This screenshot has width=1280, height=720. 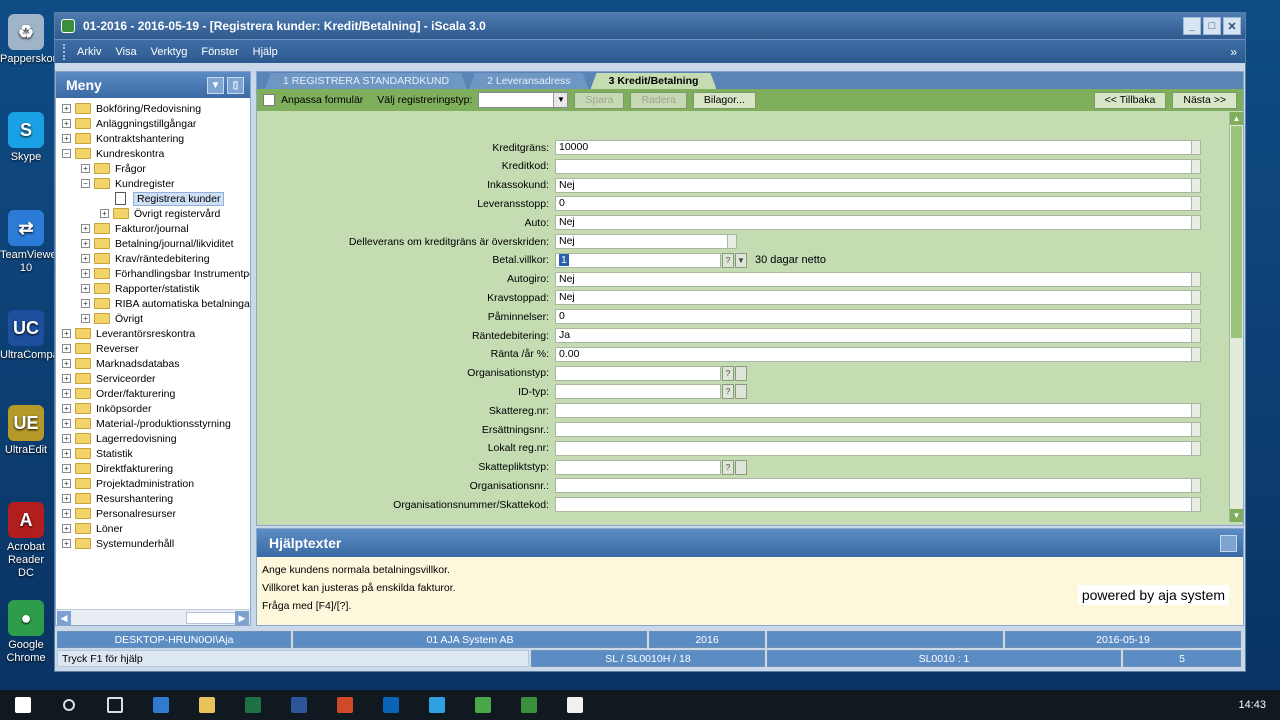 What do you see at coordinates (483, 705) in the screenshot?
I see `taskbar-app-green-button` at bounding box center [483, 705].